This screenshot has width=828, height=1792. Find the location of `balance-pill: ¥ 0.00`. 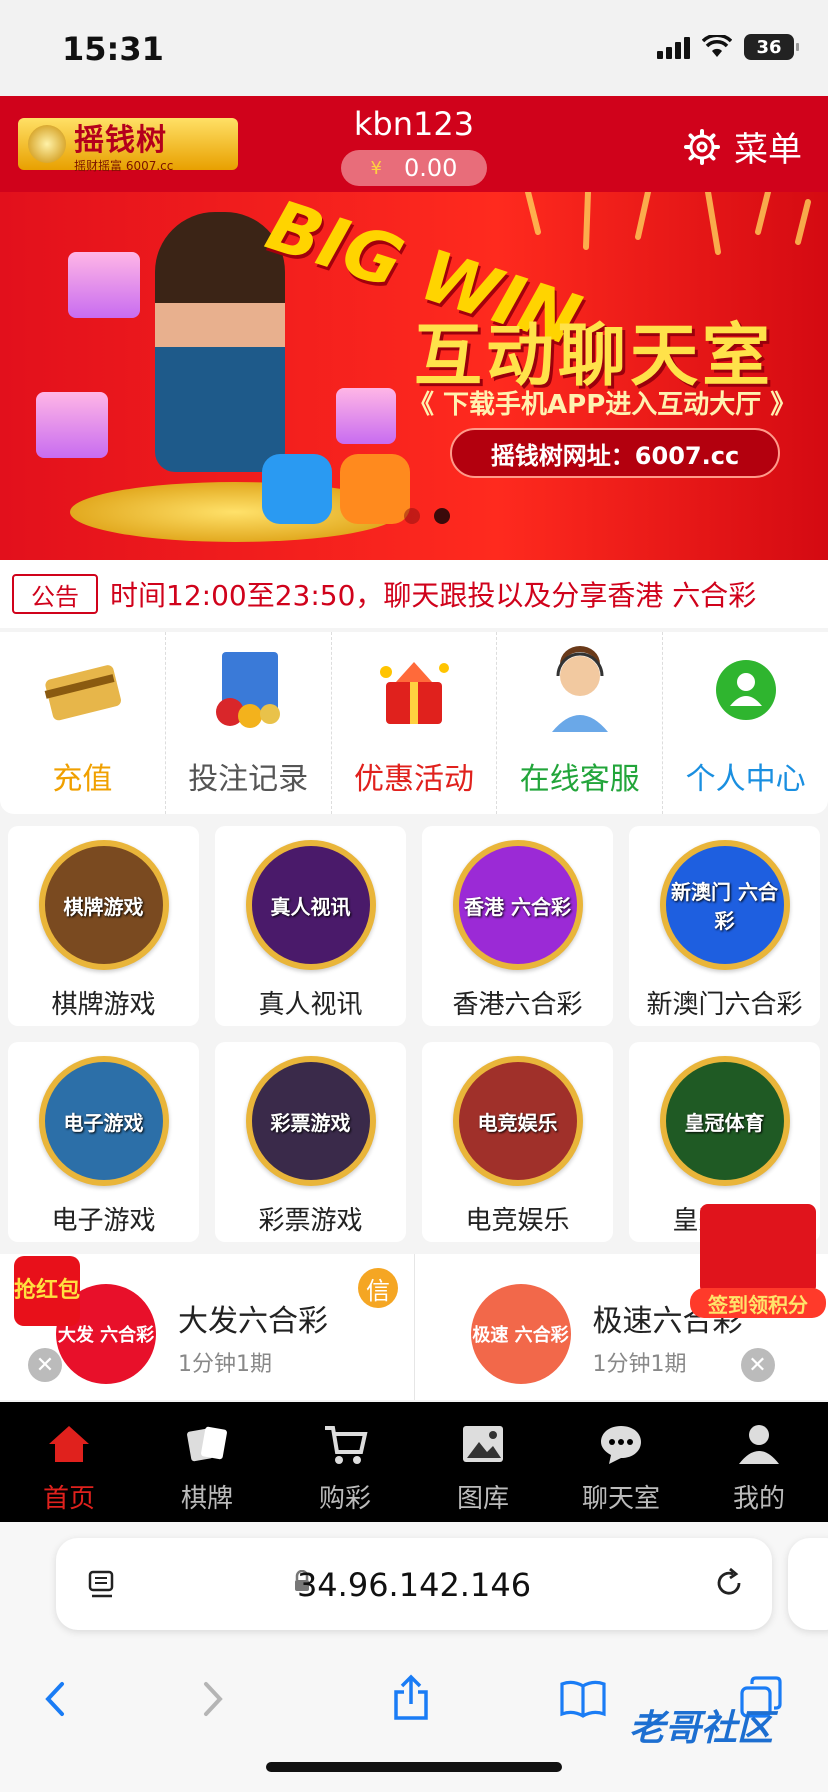

balance-pill: ¥ 0.00 is located at coordinates (414, 168).